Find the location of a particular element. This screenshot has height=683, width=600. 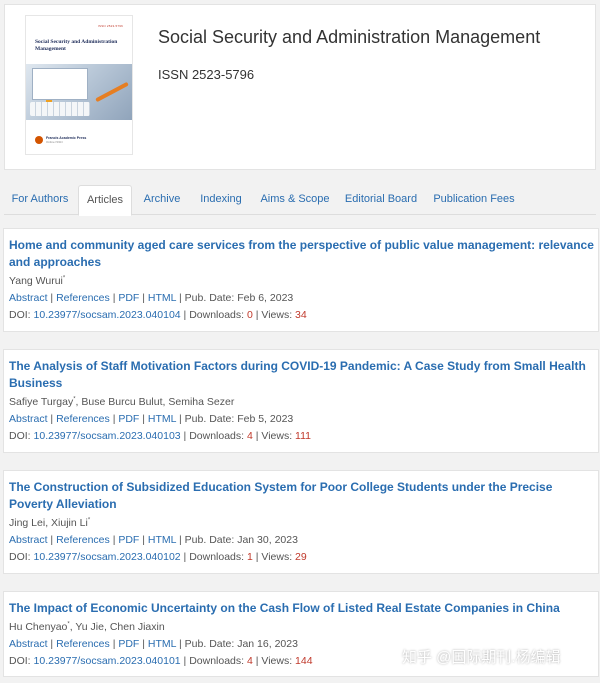

views-count: 111 is located at coordinates (303, 436).